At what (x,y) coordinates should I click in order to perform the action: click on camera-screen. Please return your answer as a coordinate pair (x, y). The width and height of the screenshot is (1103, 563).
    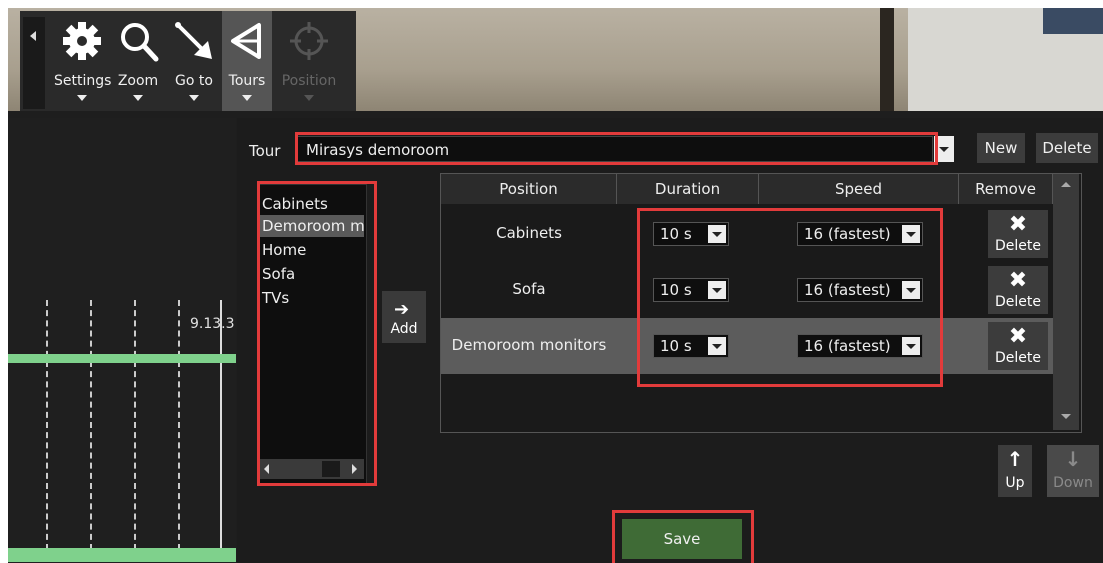
    Looking at the image, I should click on (1073, 21).